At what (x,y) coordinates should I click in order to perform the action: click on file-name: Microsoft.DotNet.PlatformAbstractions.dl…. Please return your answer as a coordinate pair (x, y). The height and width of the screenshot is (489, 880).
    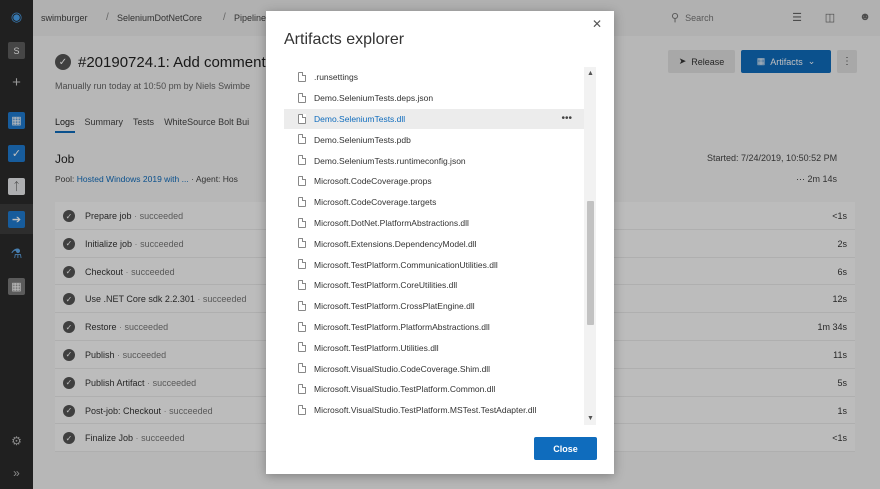
    Looking at the image, I should click on (391, 222).